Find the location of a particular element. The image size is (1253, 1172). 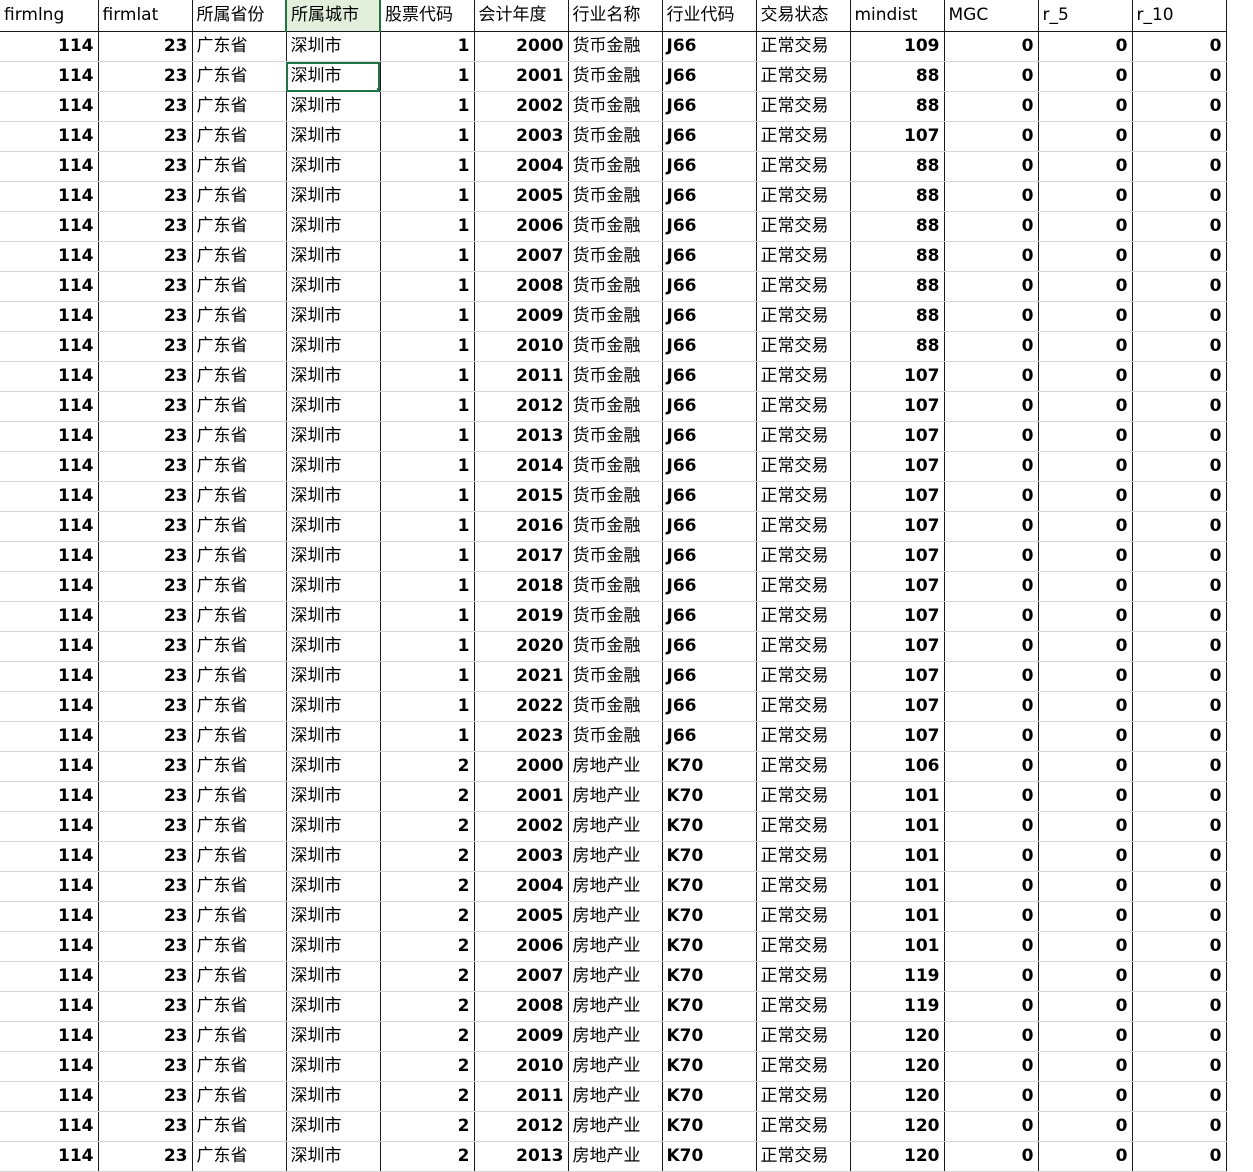

cell-fiscal-year: 2014 is located at coordinates (521, 466).